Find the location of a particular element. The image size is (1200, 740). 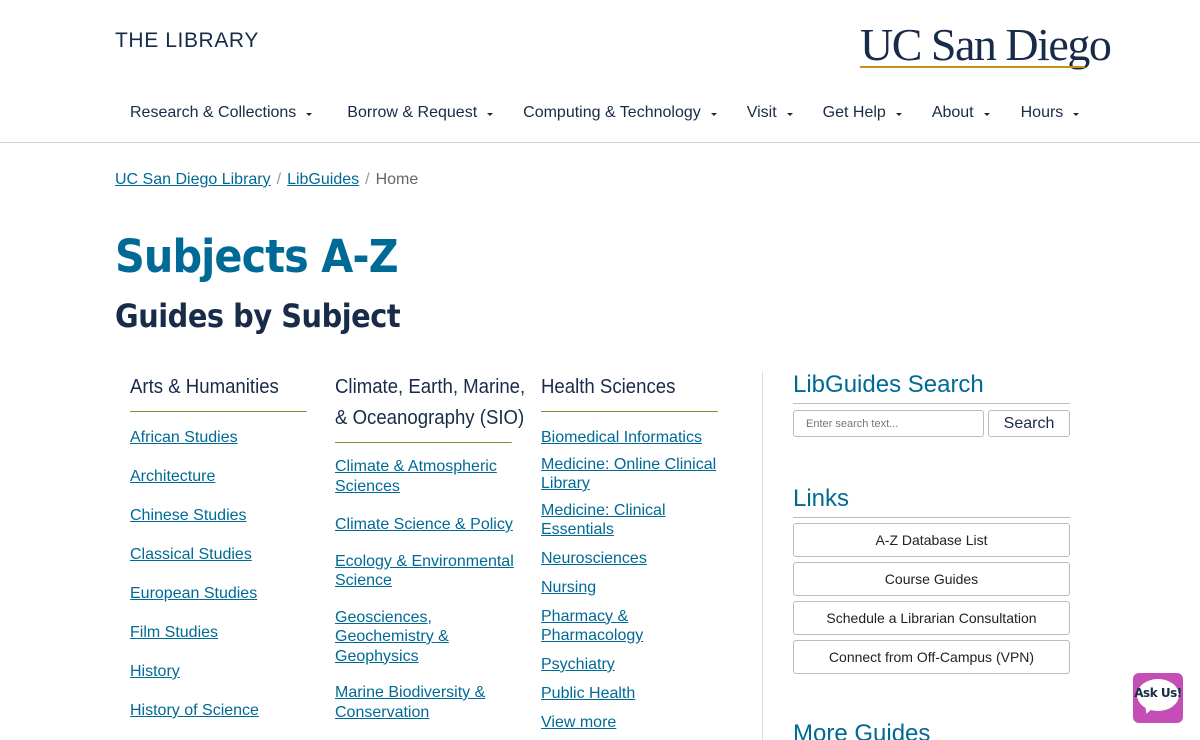

nav-about: About is located at coordinates (961, 113).